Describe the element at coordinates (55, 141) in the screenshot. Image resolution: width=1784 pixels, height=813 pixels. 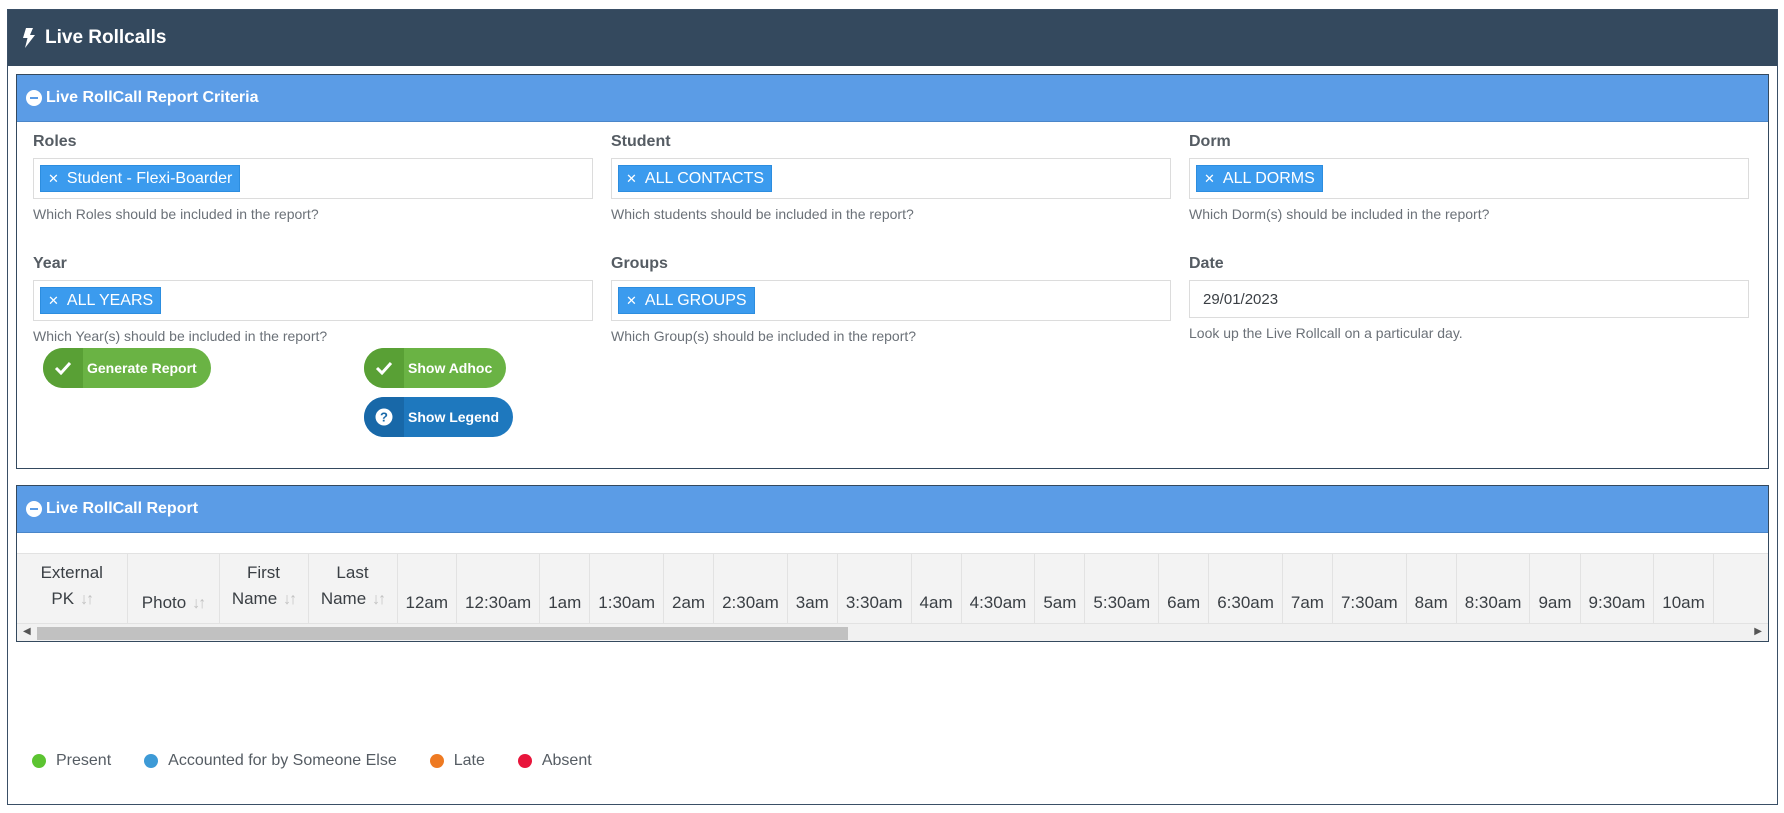
I see `roles-label: Roles` at that location.